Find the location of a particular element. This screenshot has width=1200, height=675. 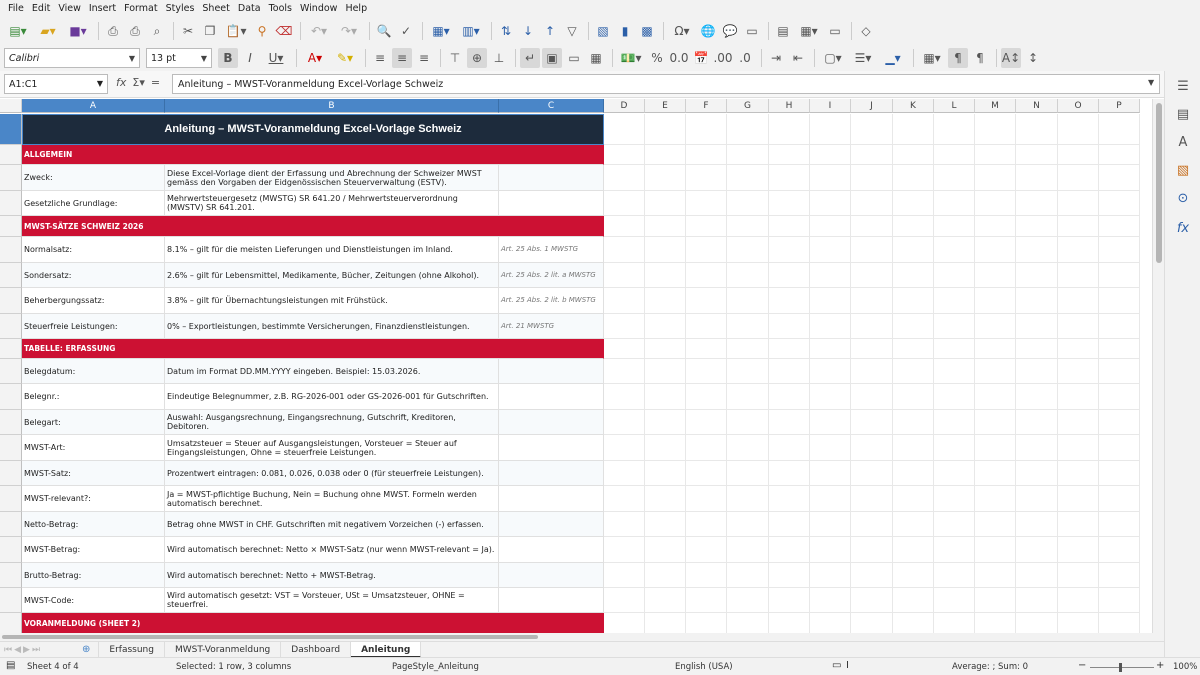

freeze-rows-columns-icon: ▦▾ is located at coordinates (809, 31).